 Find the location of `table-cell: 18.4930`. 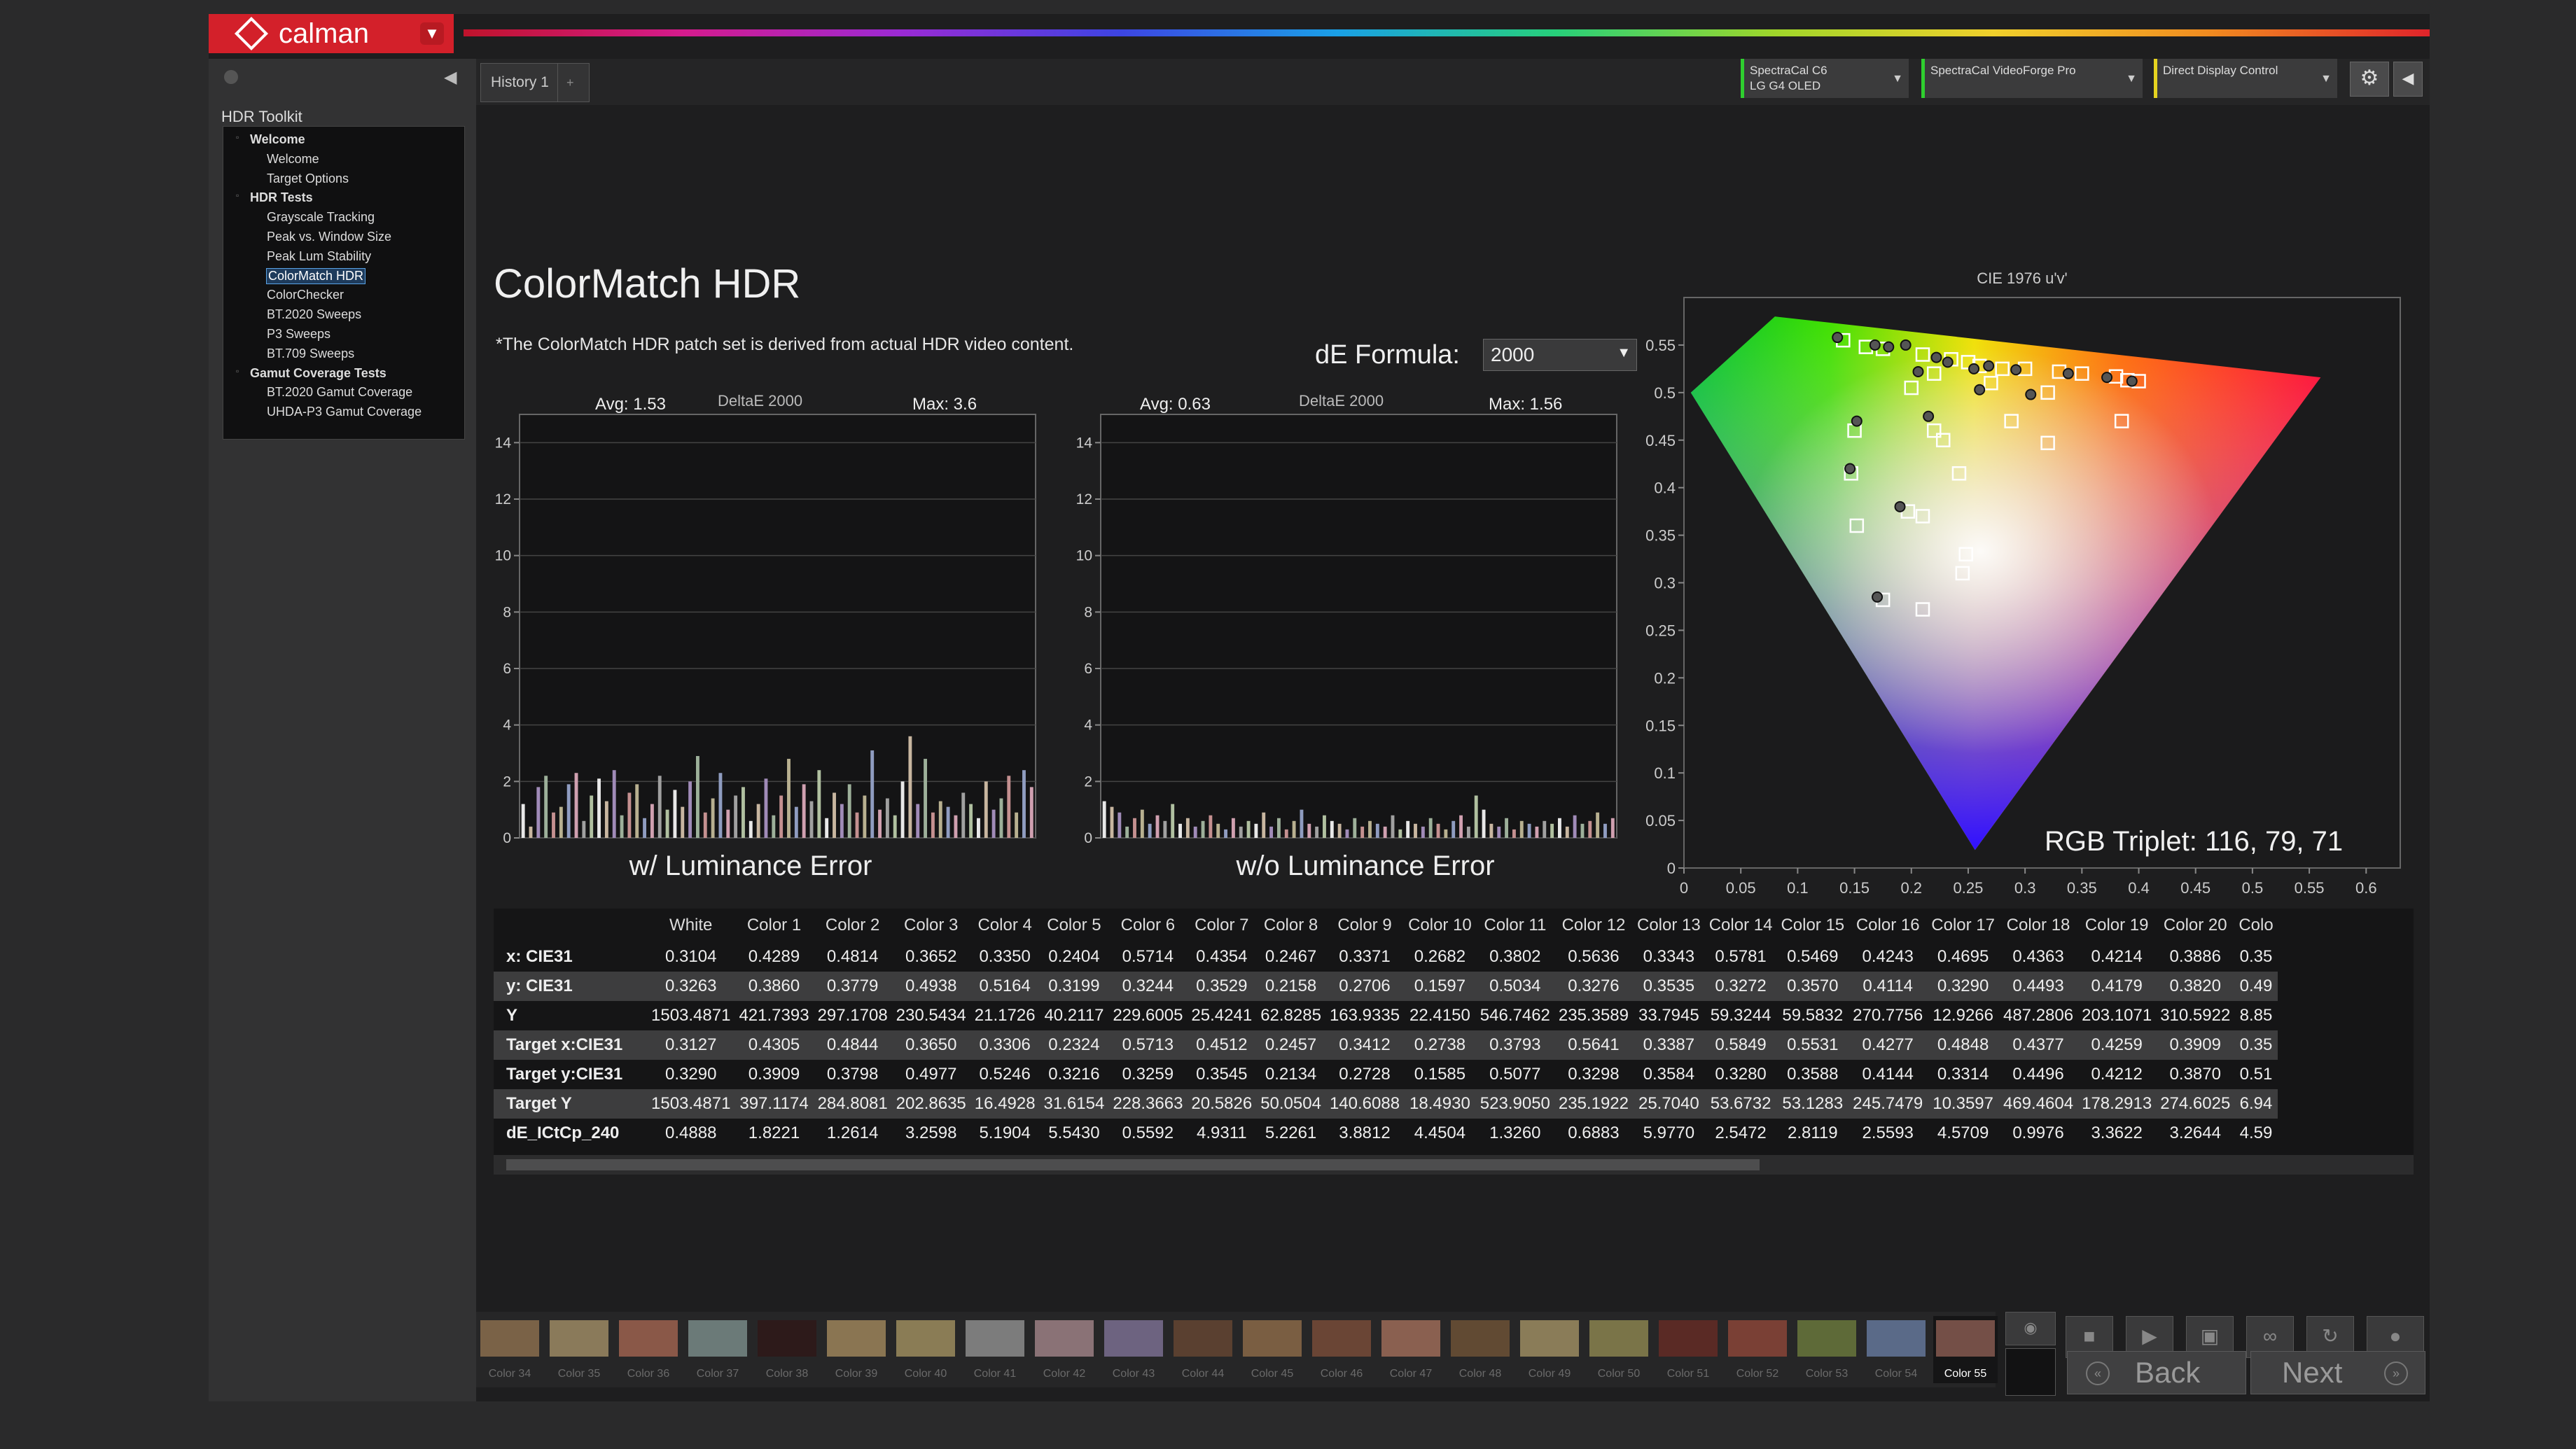

table-cell: 18.4930 is located at coordinates (1440, 1104).